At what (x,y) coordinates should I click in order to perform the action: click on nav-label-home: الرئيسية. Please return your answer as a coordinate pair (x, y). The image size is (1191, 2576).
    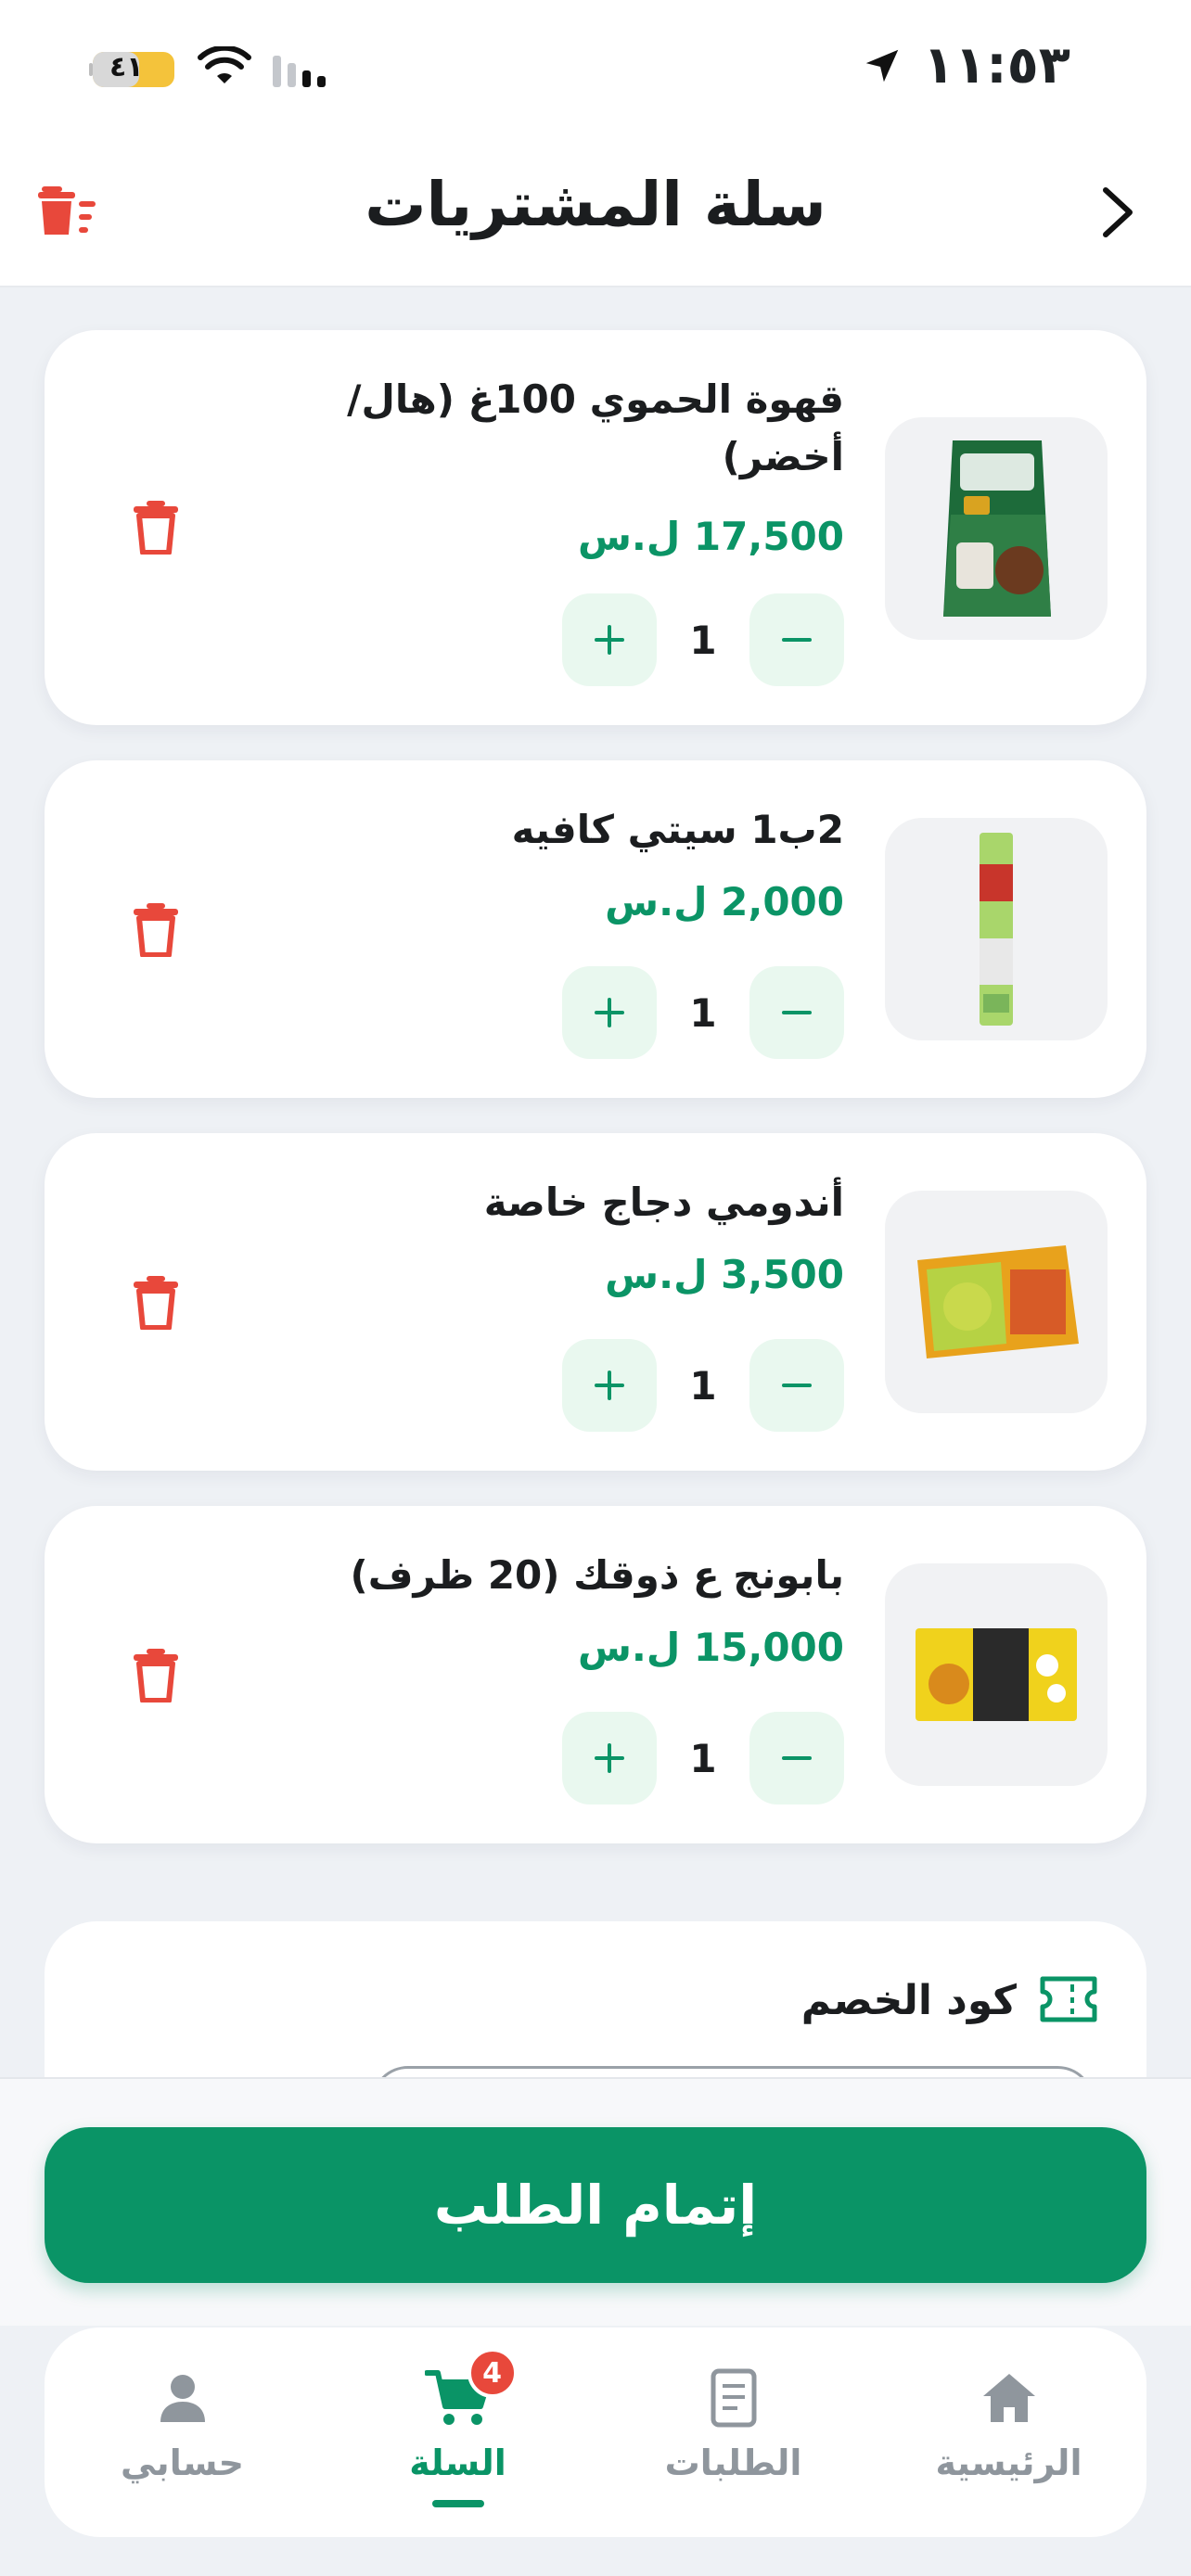
    Looking at the image, I should click on (1008, 2462).